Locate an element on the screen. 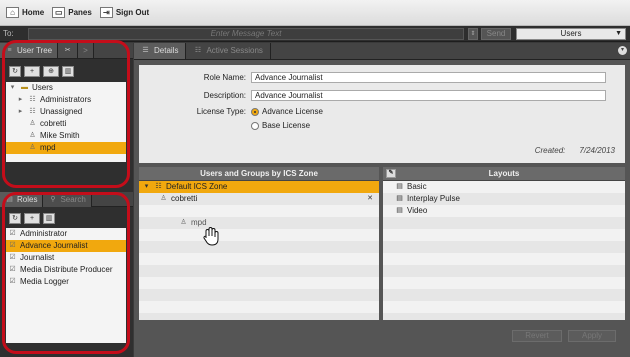 The height and width of the screenshot is (357, 630). users-groups-list: ▾ ☷ Default ICS Zone ♙ cobretti ✕ ♙ mpd is located at coordinates (259, 250).